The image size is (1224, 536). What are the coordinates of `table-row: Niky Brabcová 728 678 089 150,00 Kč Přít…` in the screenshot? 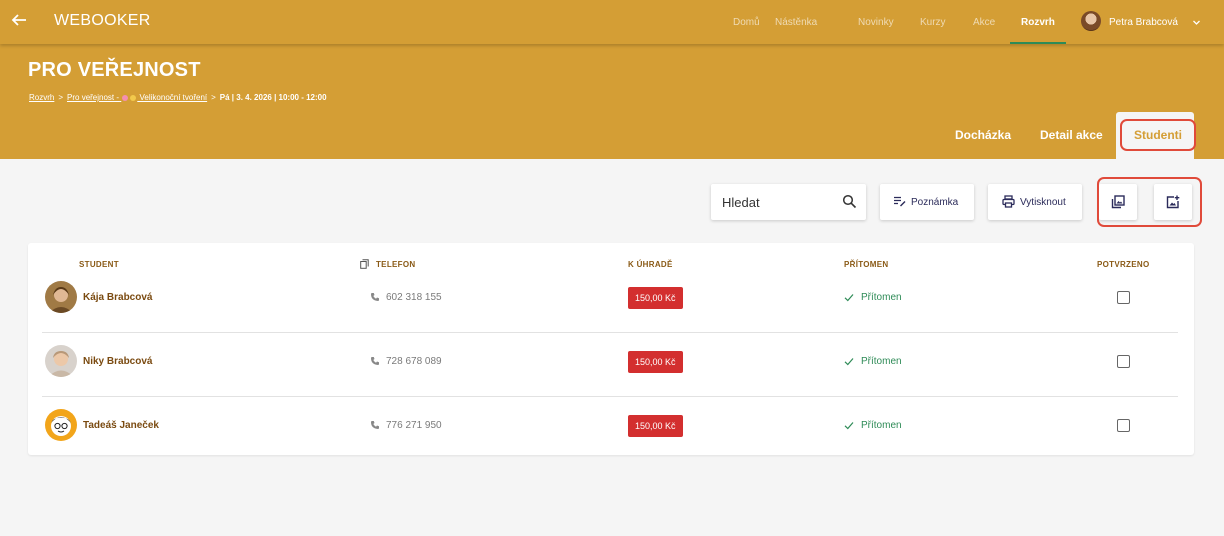 It's located at (611, 365).